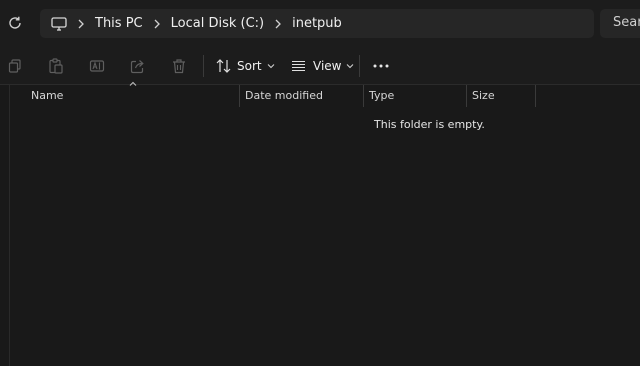  What do you see at coordinates (483, 95) in the screenshot?
I see `column-header-size-label: Size` at bounding box center [483, 95].